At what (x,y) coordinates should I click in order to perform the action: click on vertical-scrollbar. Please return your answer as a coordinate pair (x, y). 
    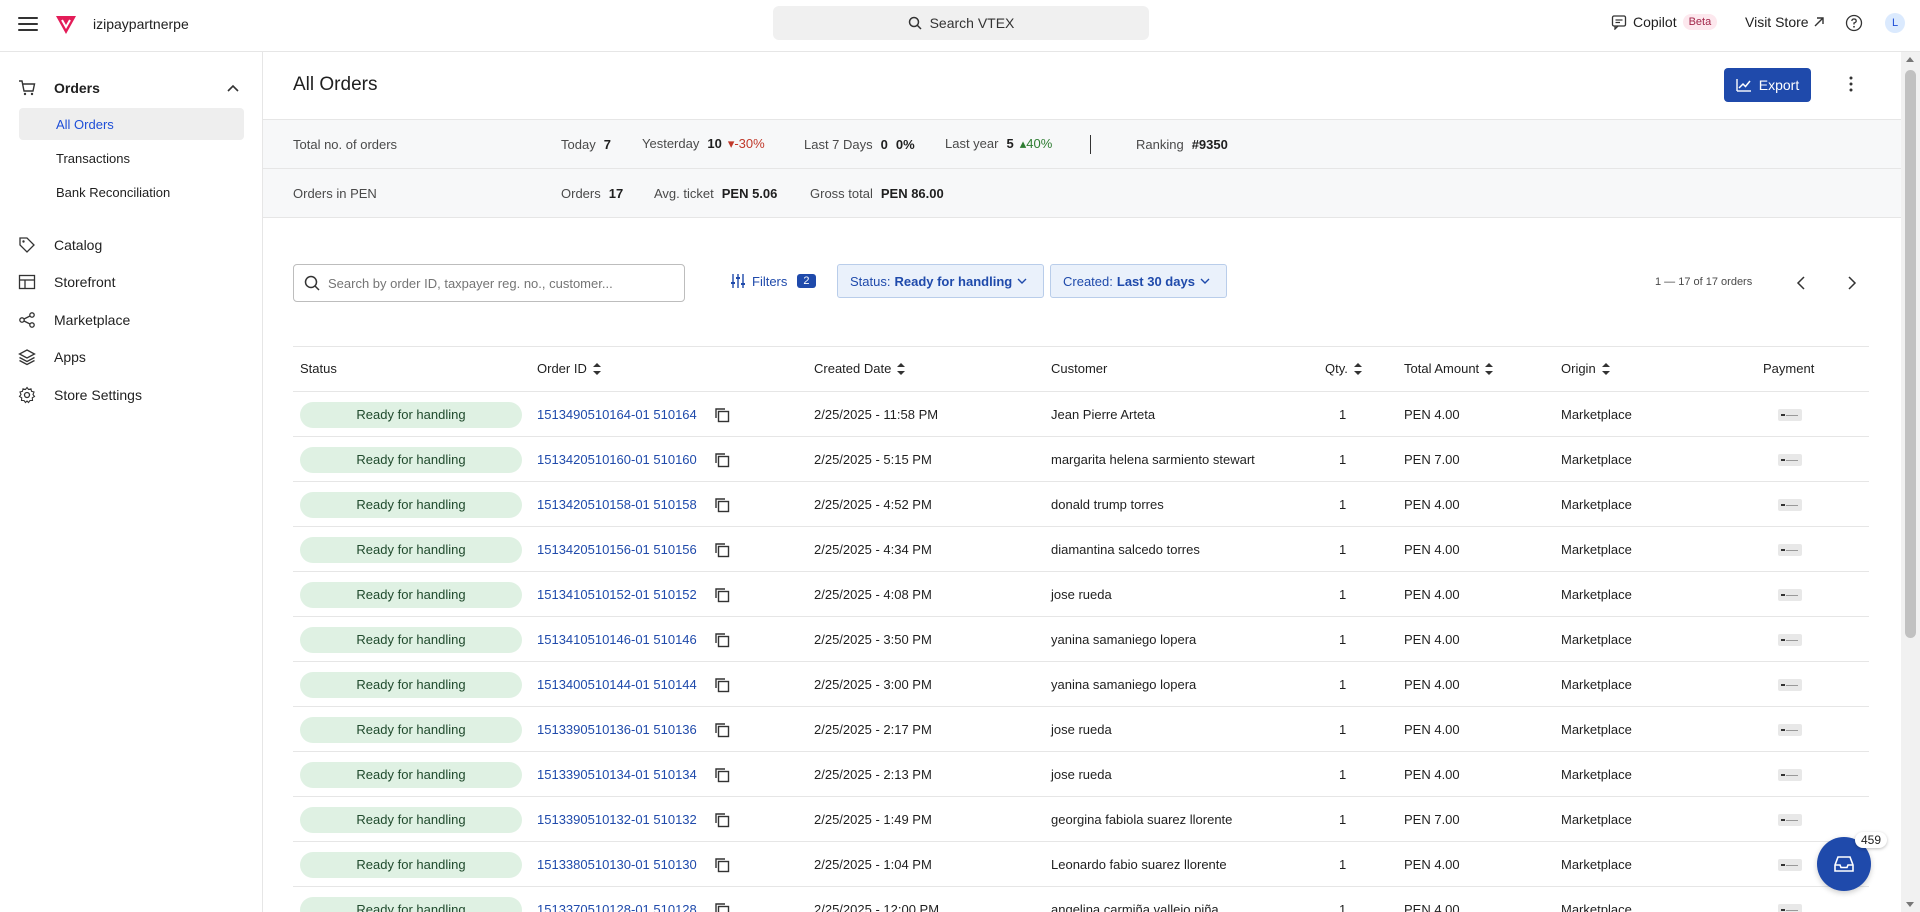
    Looking at the image, I should click on (1910, 482).